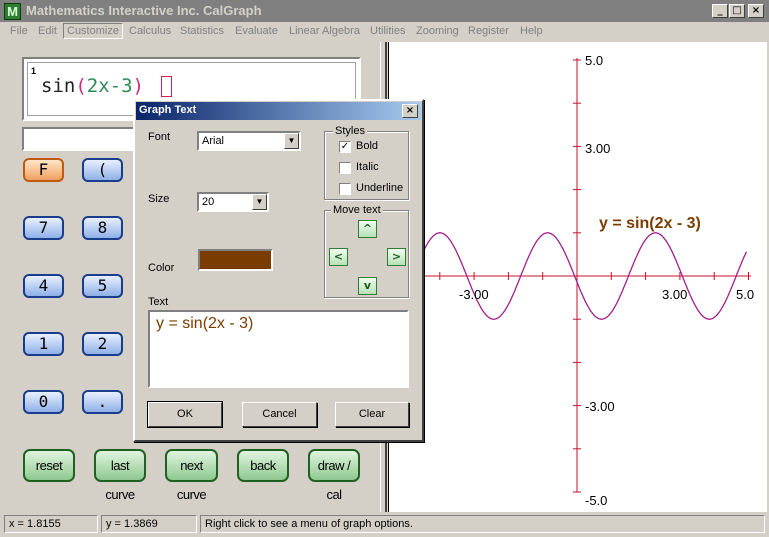 The width and height of the screenshot is (769, 537). What do you see at coordinates (249, 141) in the screenshot?
I see `font-select: Arial ▼` at bounding box center [249, 141].